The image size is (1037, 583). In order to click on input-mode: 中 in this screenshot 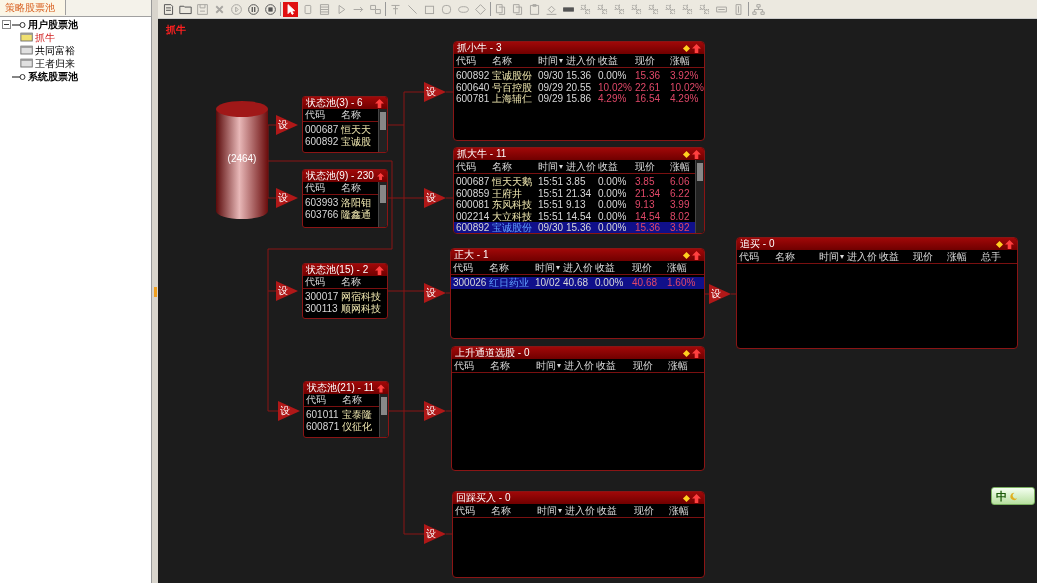, I will do `click(1001, 496)`.